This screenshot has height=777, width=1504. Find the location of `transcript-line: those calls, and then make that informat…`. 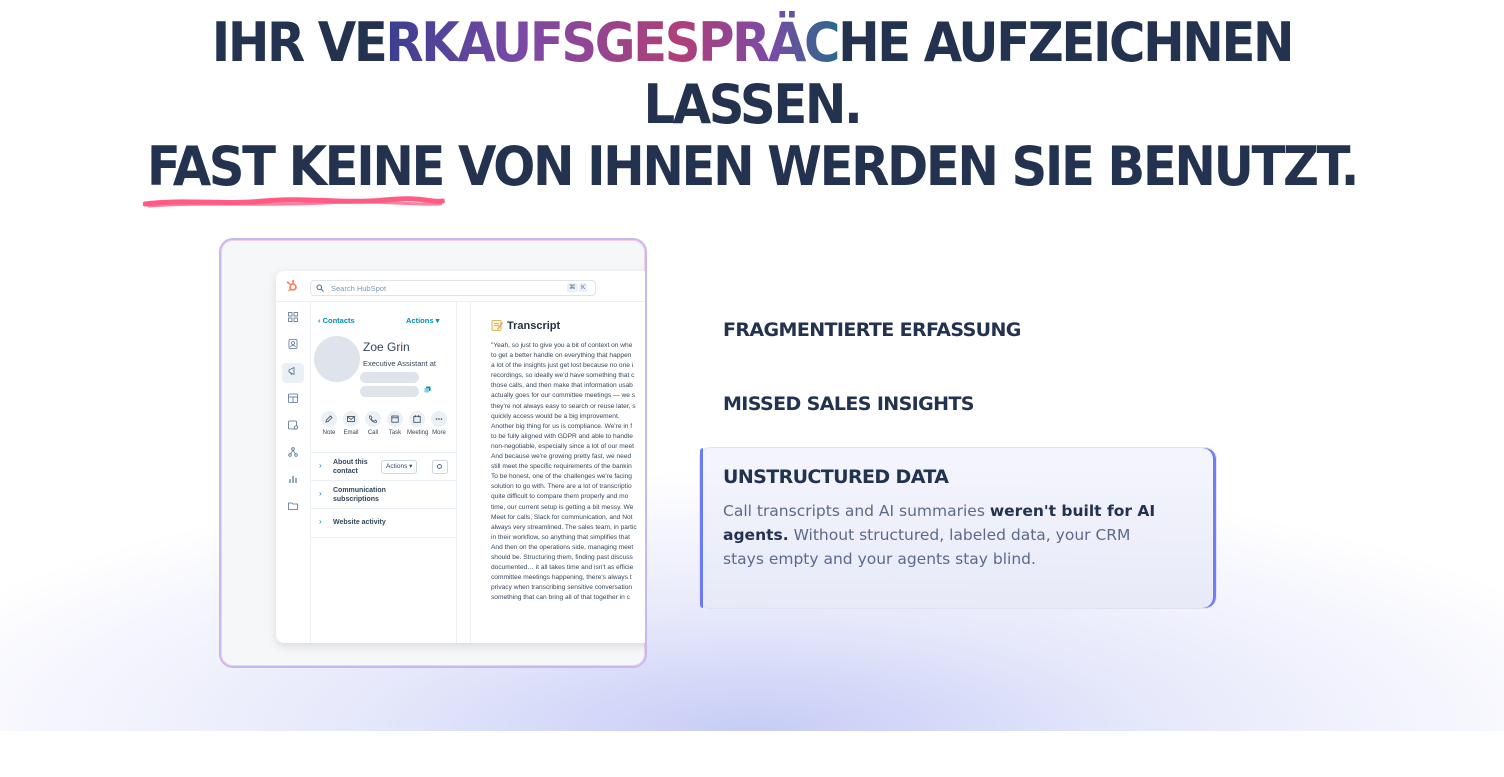

transcript-line: those calls, and then make that informat… is located at coordinates (562, 386).